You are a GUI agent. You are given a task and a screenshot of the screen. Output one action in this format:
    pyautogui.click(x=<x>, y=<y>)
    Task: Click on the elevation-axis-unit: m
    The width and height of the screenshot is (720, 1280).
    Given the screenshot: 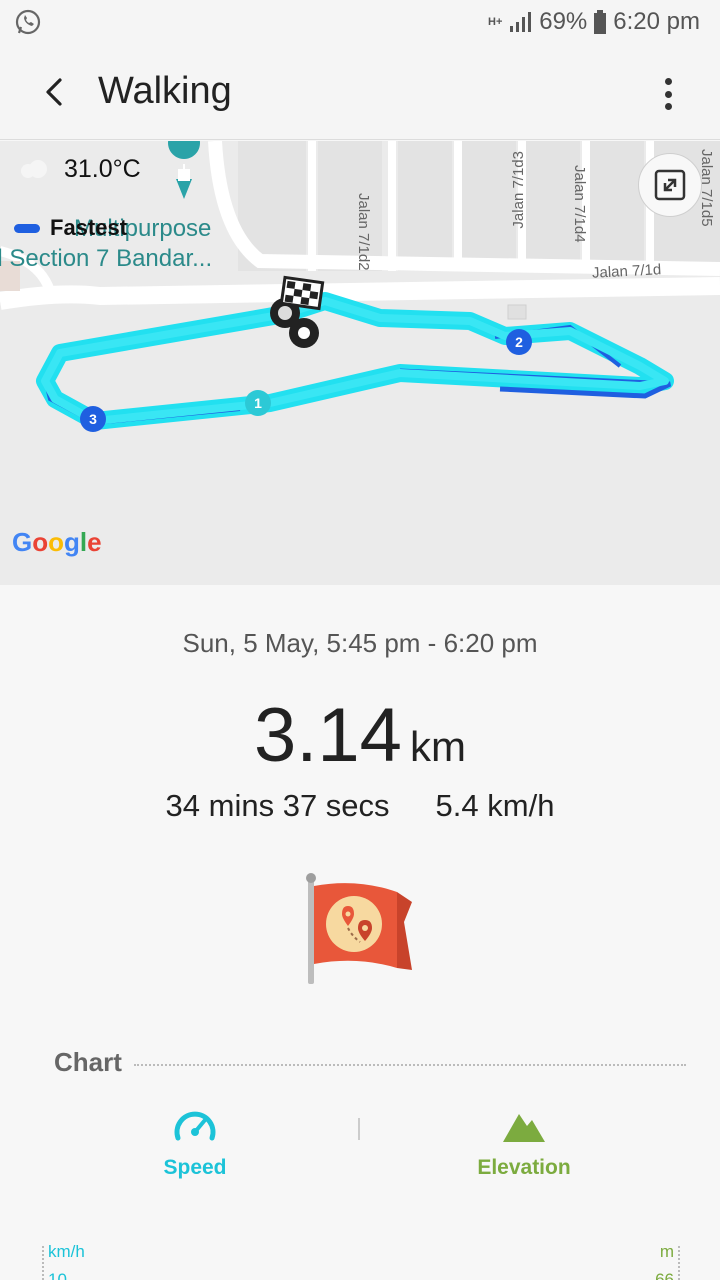 What is the action you would take?
    pyautogui.click(x=666, y=1251)
    